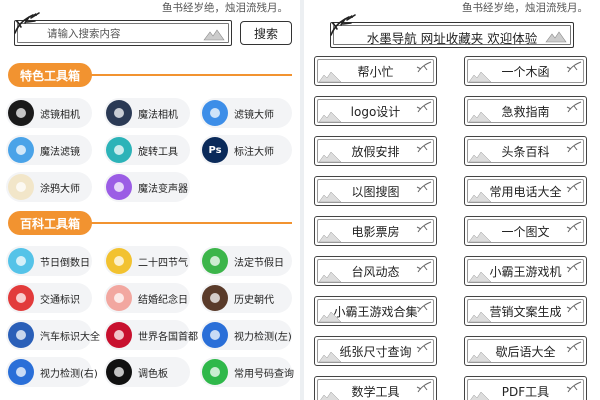 The image size is (600, 400). I want to click on nav-link-label: 营销文案生成, so click(525, 311).